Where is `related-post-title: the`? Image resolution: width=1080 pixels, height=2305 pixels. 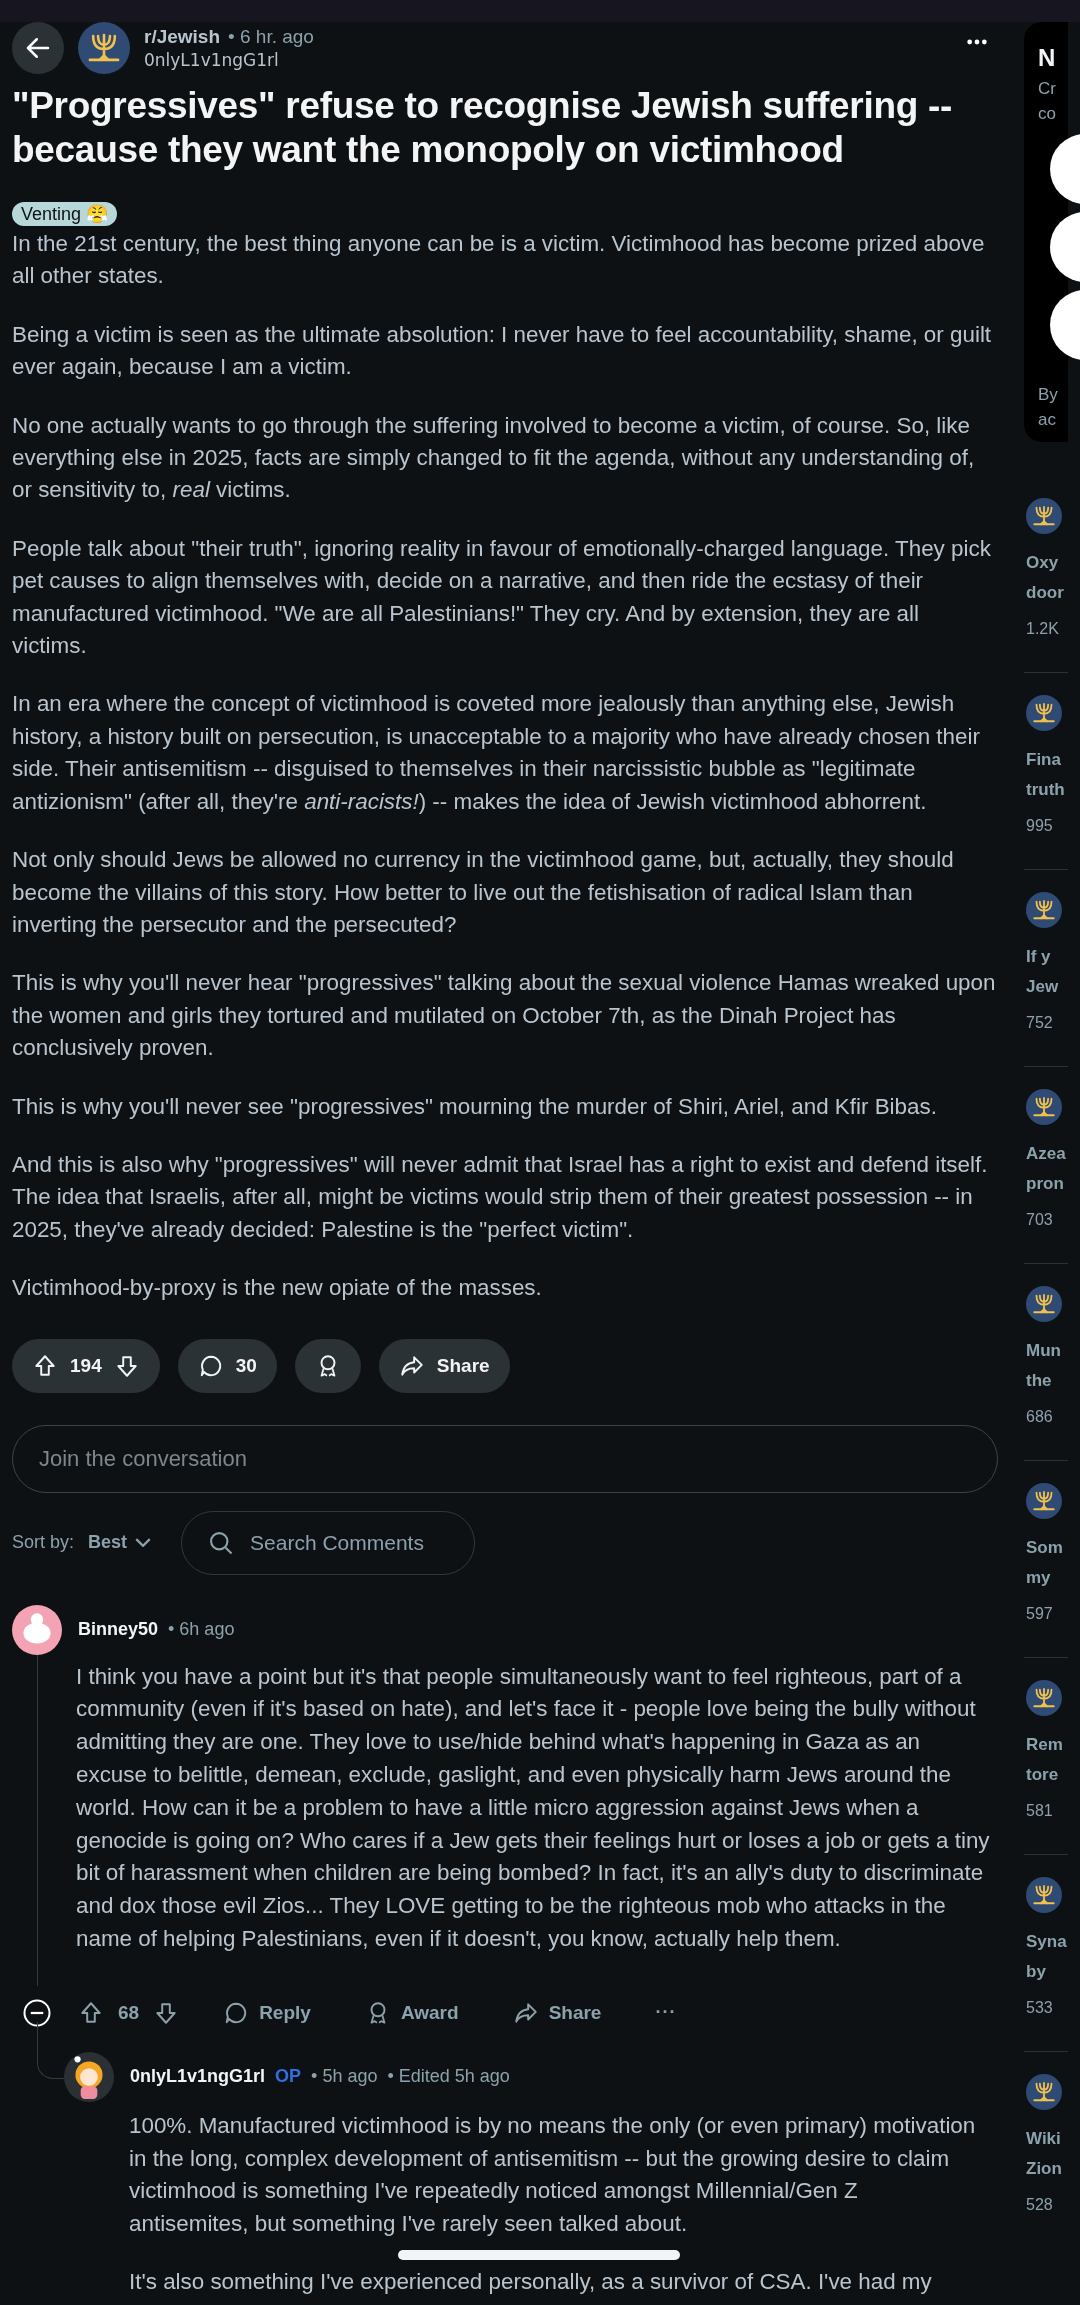 related-post-title: the is located at coordinates (1043, 1381).